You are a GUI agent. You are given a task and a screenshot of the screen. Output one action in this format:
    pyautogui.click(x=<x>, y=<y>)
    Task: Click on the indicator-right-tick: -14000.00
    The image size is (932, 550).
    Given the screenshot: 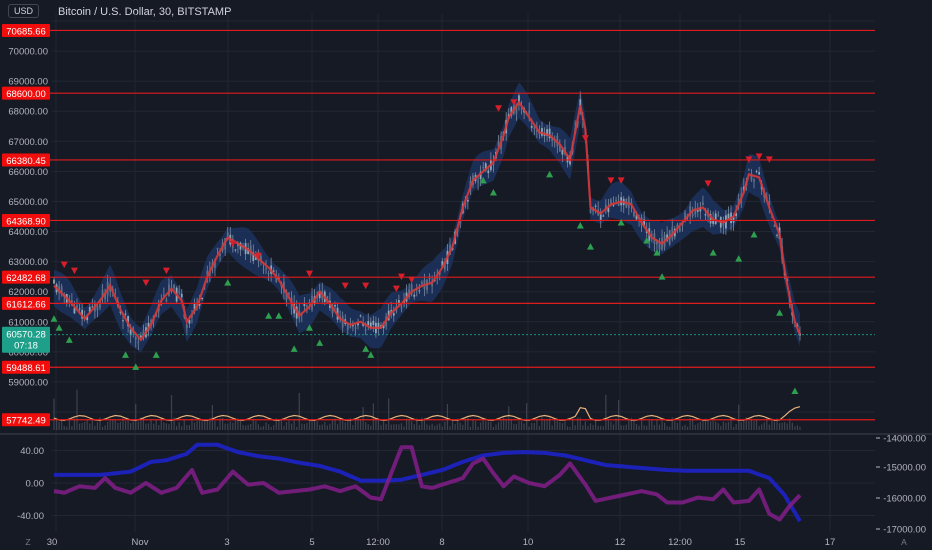 What is the action you would take?
    pyautogui.click(x=904, y=439)
    